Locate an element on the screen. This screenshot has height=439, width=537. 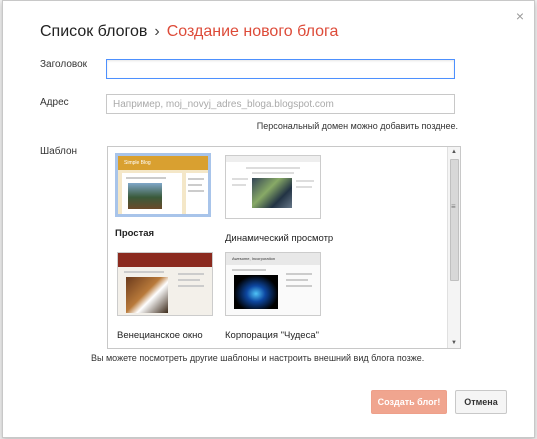
template-dynamic-thumbnail is located at coordinates (273, 187).